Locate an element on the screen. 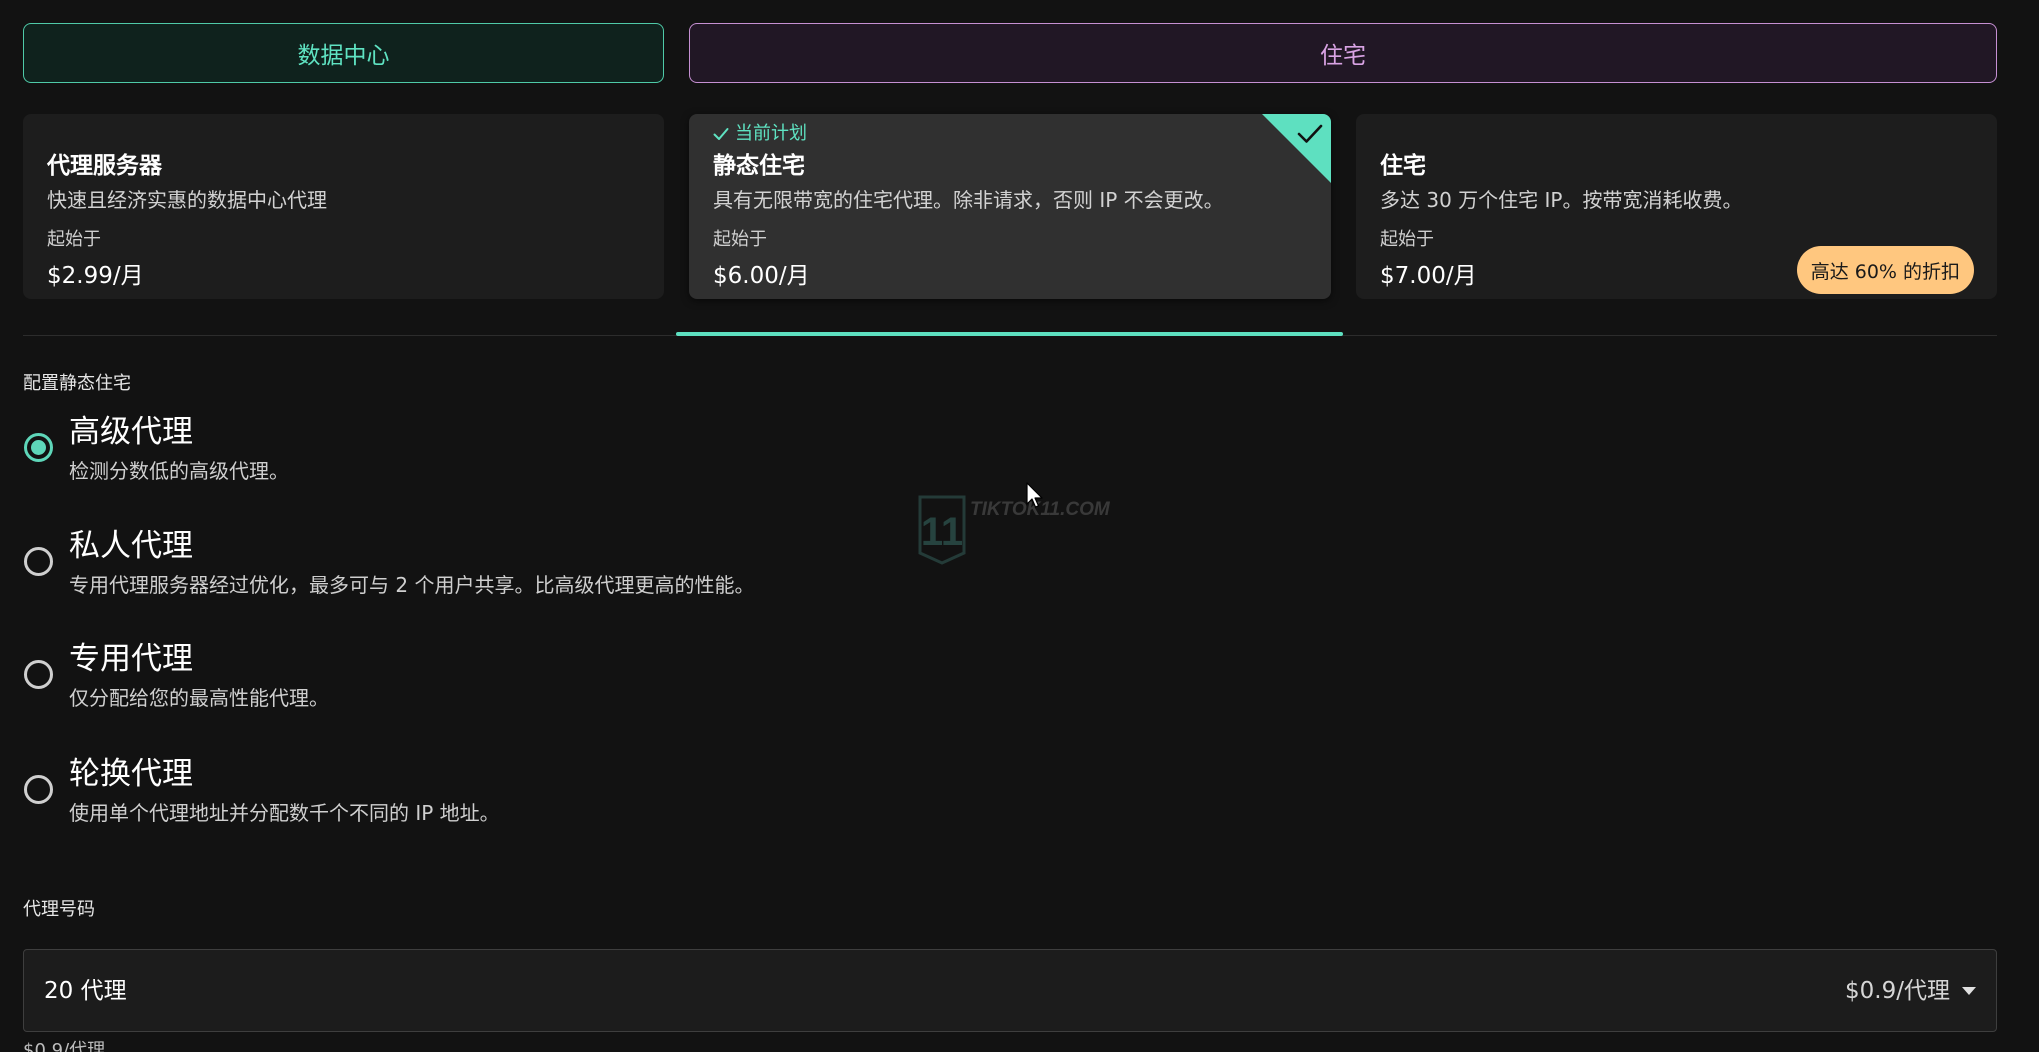  radio-rotating-proxy is located at coordinates (38, 789).